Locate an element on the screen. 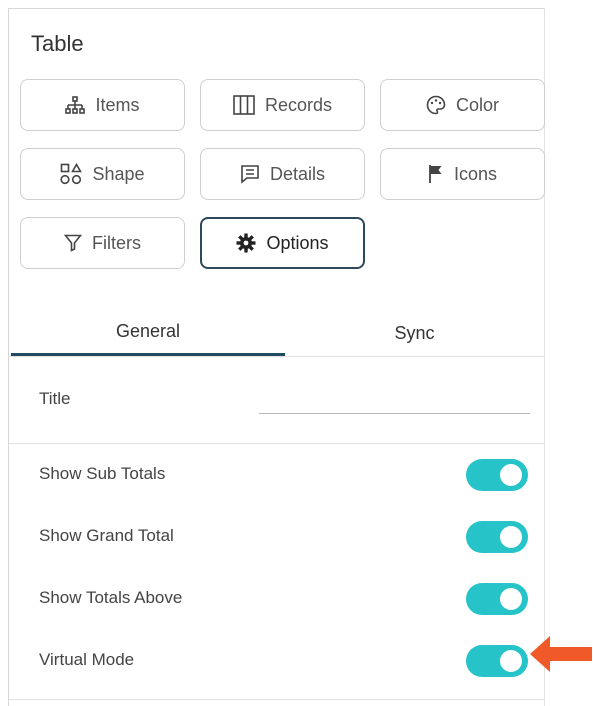  filters-label: Filters is located at coordinates (116, 242).